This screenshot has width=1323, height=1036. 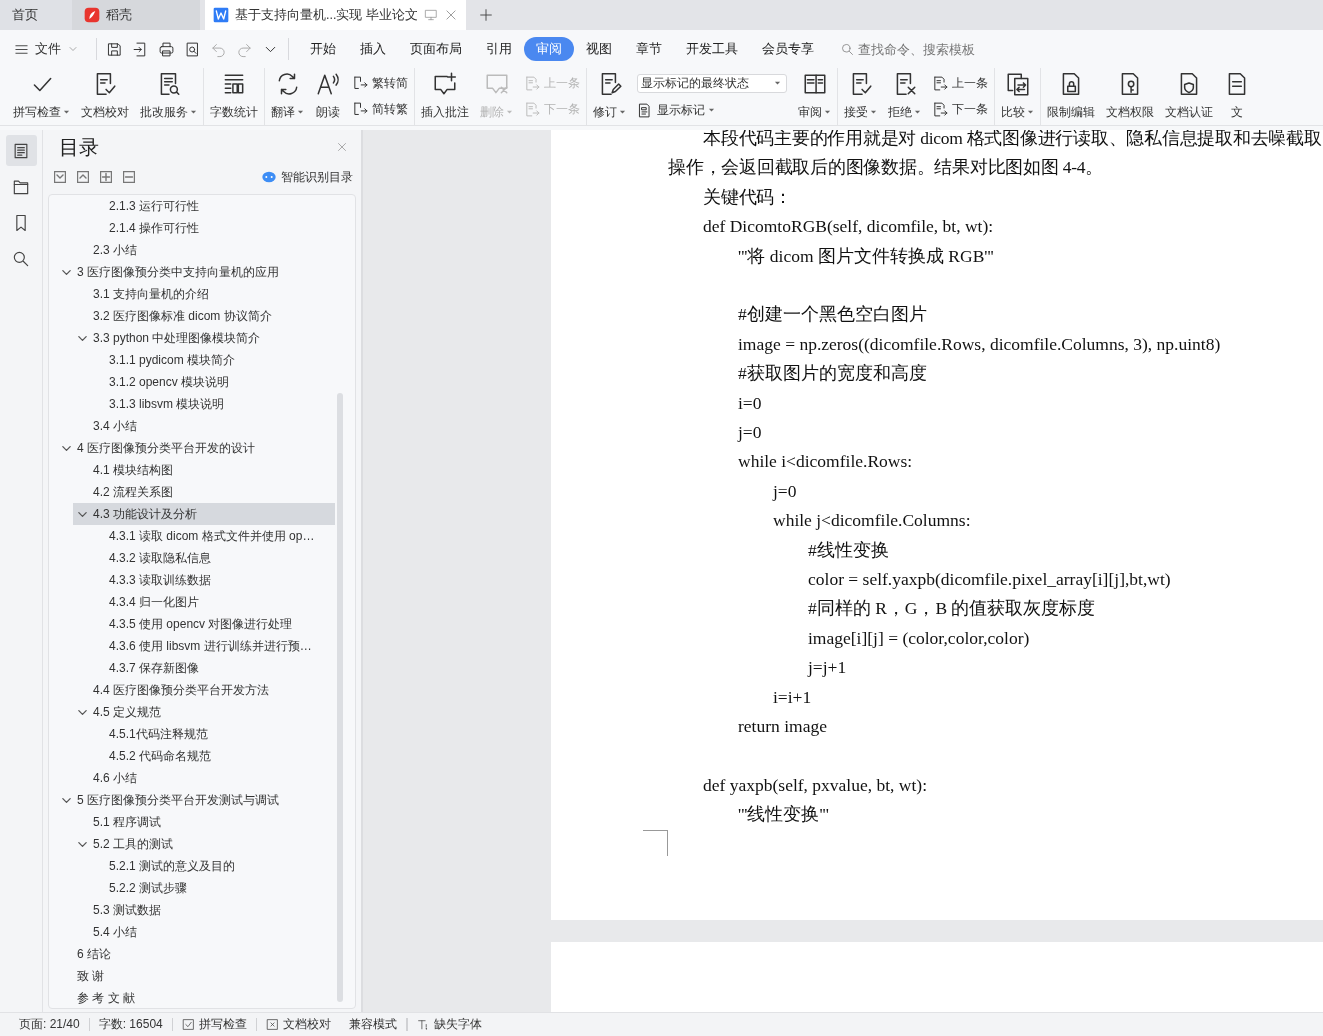 I want to click on toolbar-button: 下一条, so click(x=960, y=110).